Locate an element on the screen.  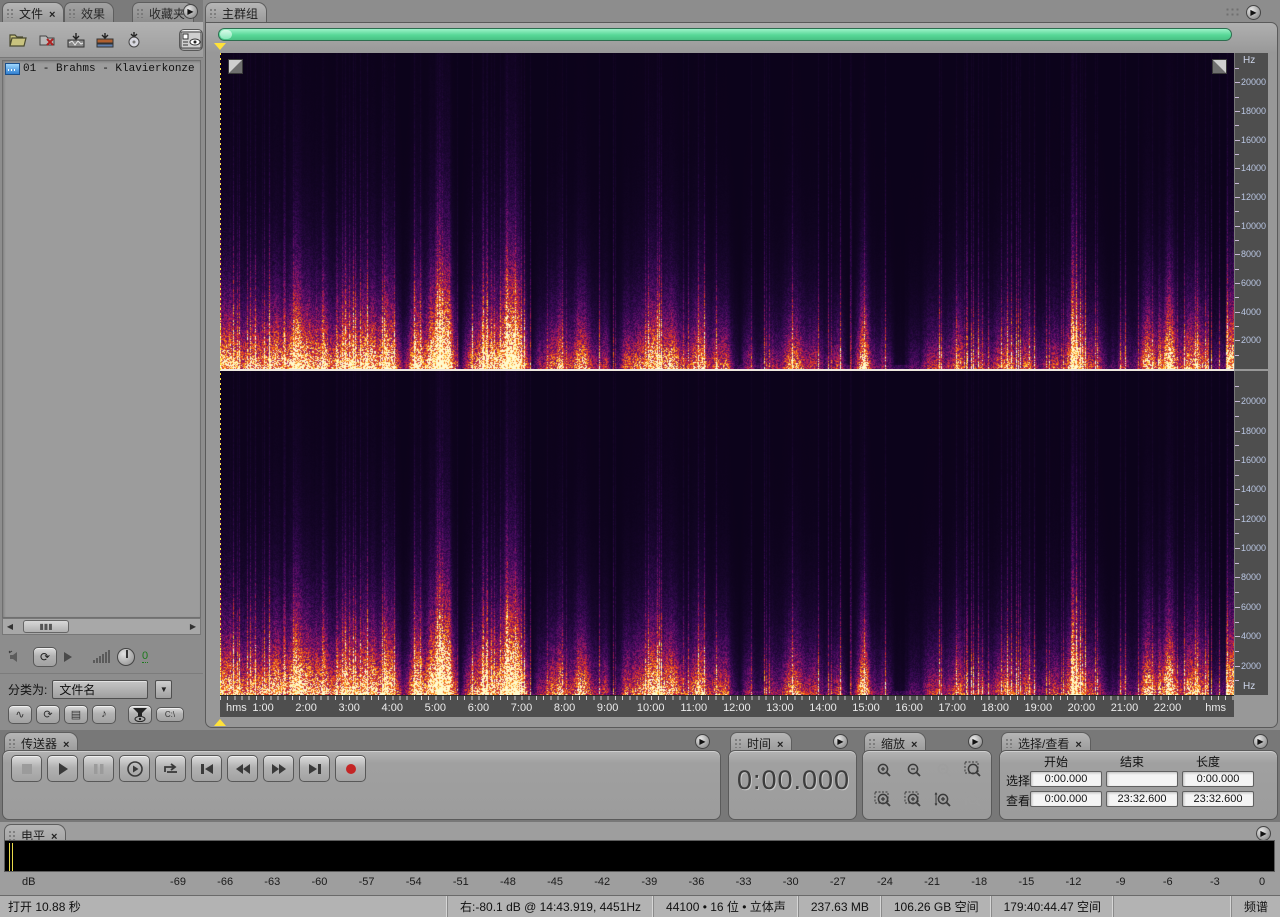
column-header: 长度 is located at coordinates (1208, 762).